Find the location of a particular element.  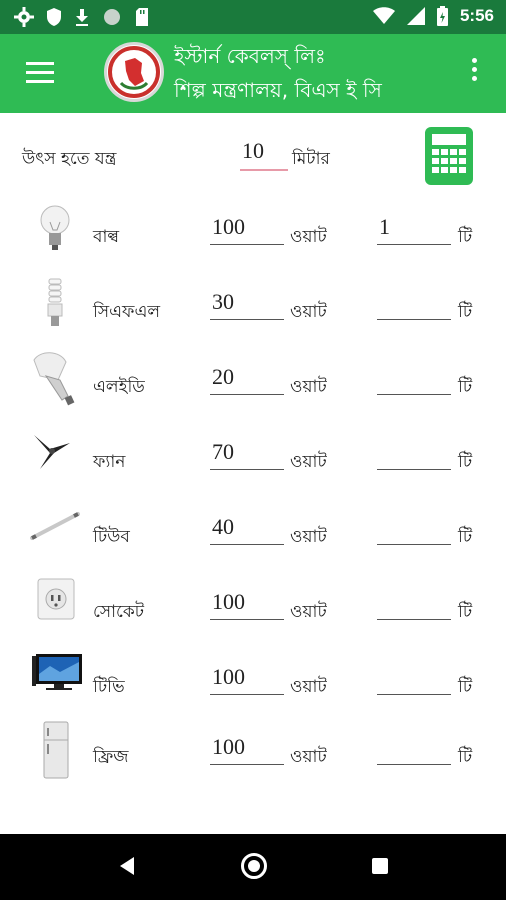

appliance-name: সোকেট is located at coordinates (119, 612).